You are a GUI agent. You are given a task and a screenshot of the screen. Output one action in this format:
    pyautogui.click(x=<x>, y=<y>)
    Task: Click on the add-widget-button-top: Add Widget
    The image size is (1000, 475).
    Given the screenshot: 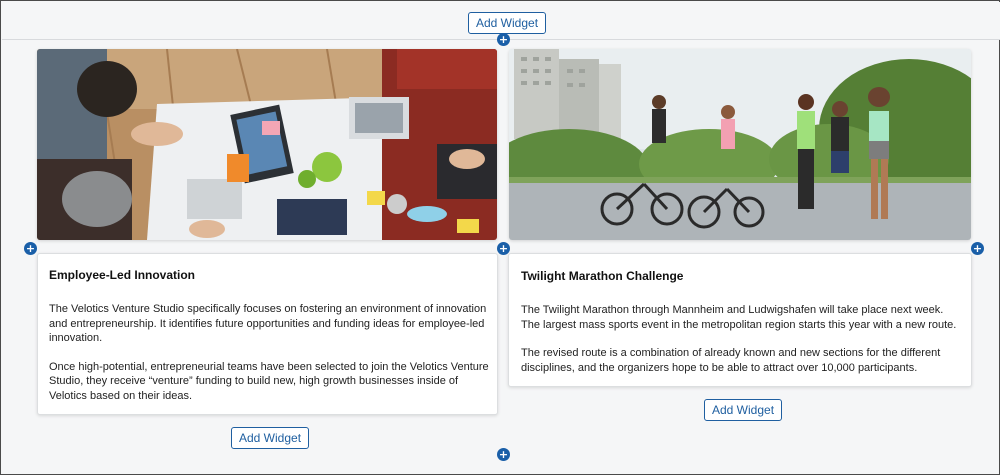 What is the action you would take?
    pyautogui.click(x=507, y=23)
    